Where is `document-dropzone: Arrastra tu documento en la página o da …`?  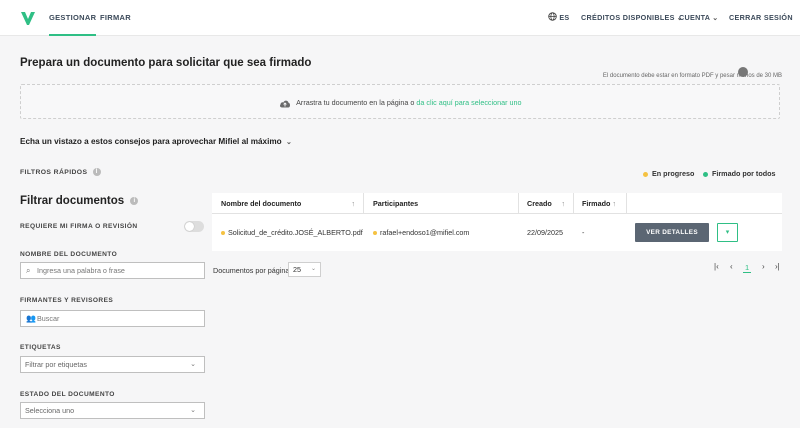
document-dropzone: Arrastra tu documento en la página o da … is located at coordinates (400, 101).